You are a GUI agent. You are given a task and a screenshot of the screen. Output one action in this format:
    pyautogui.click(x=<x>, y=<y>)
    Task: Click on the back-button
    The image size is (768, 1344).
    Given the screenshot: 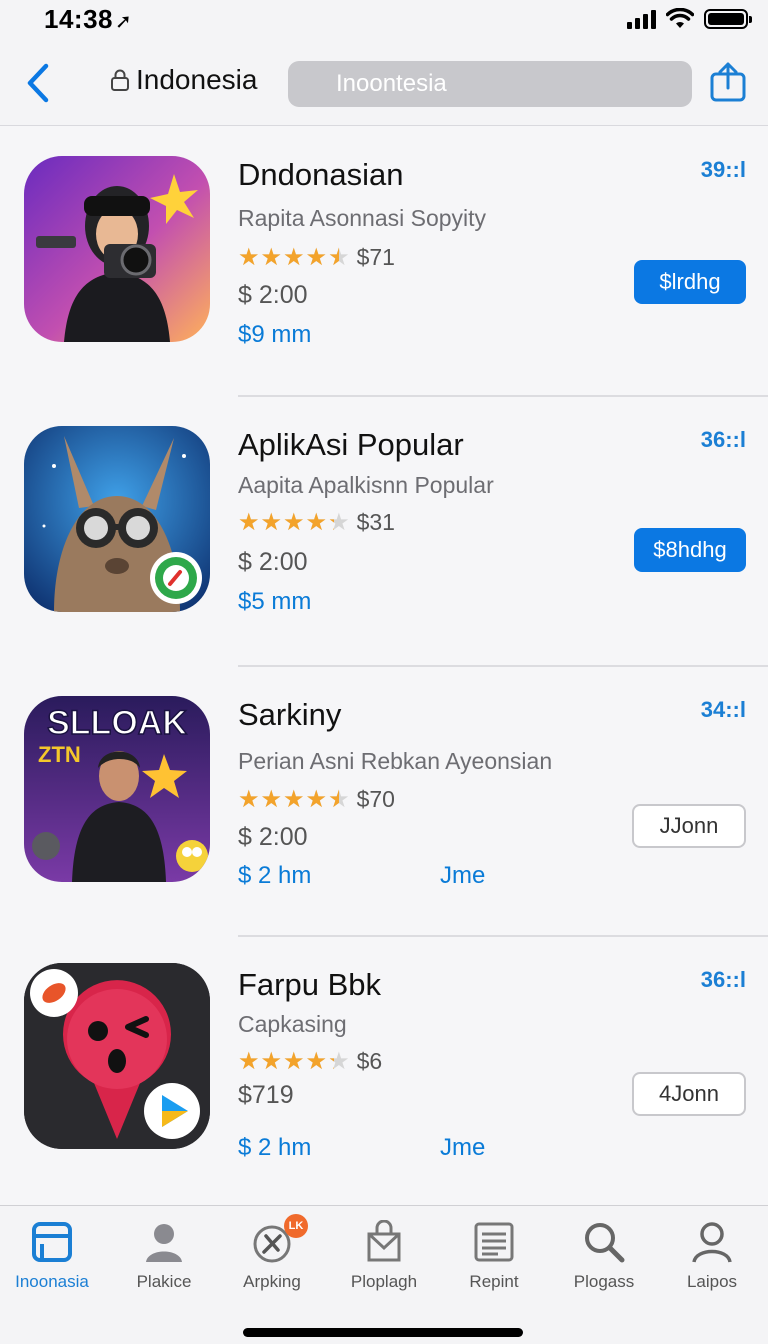 What is the action you would take?
    pyautogui.click(x=38, y=83)
    